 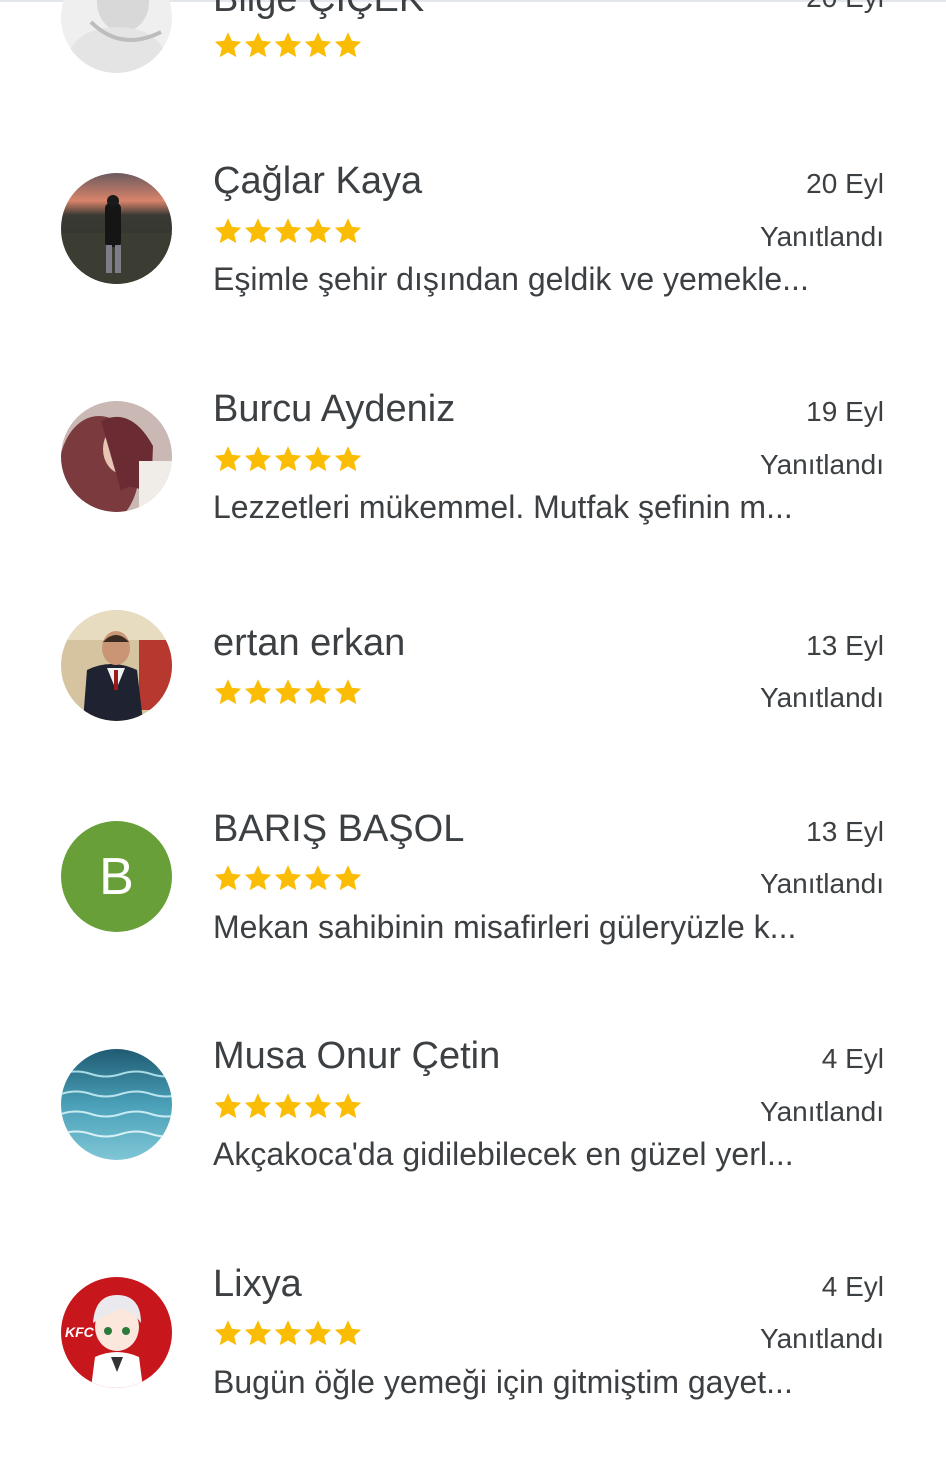 What do you see at coordinates (257, 1284) in the screenshot?
I see `reviewer-name: Lixya` at bounding box center [257, 1284].